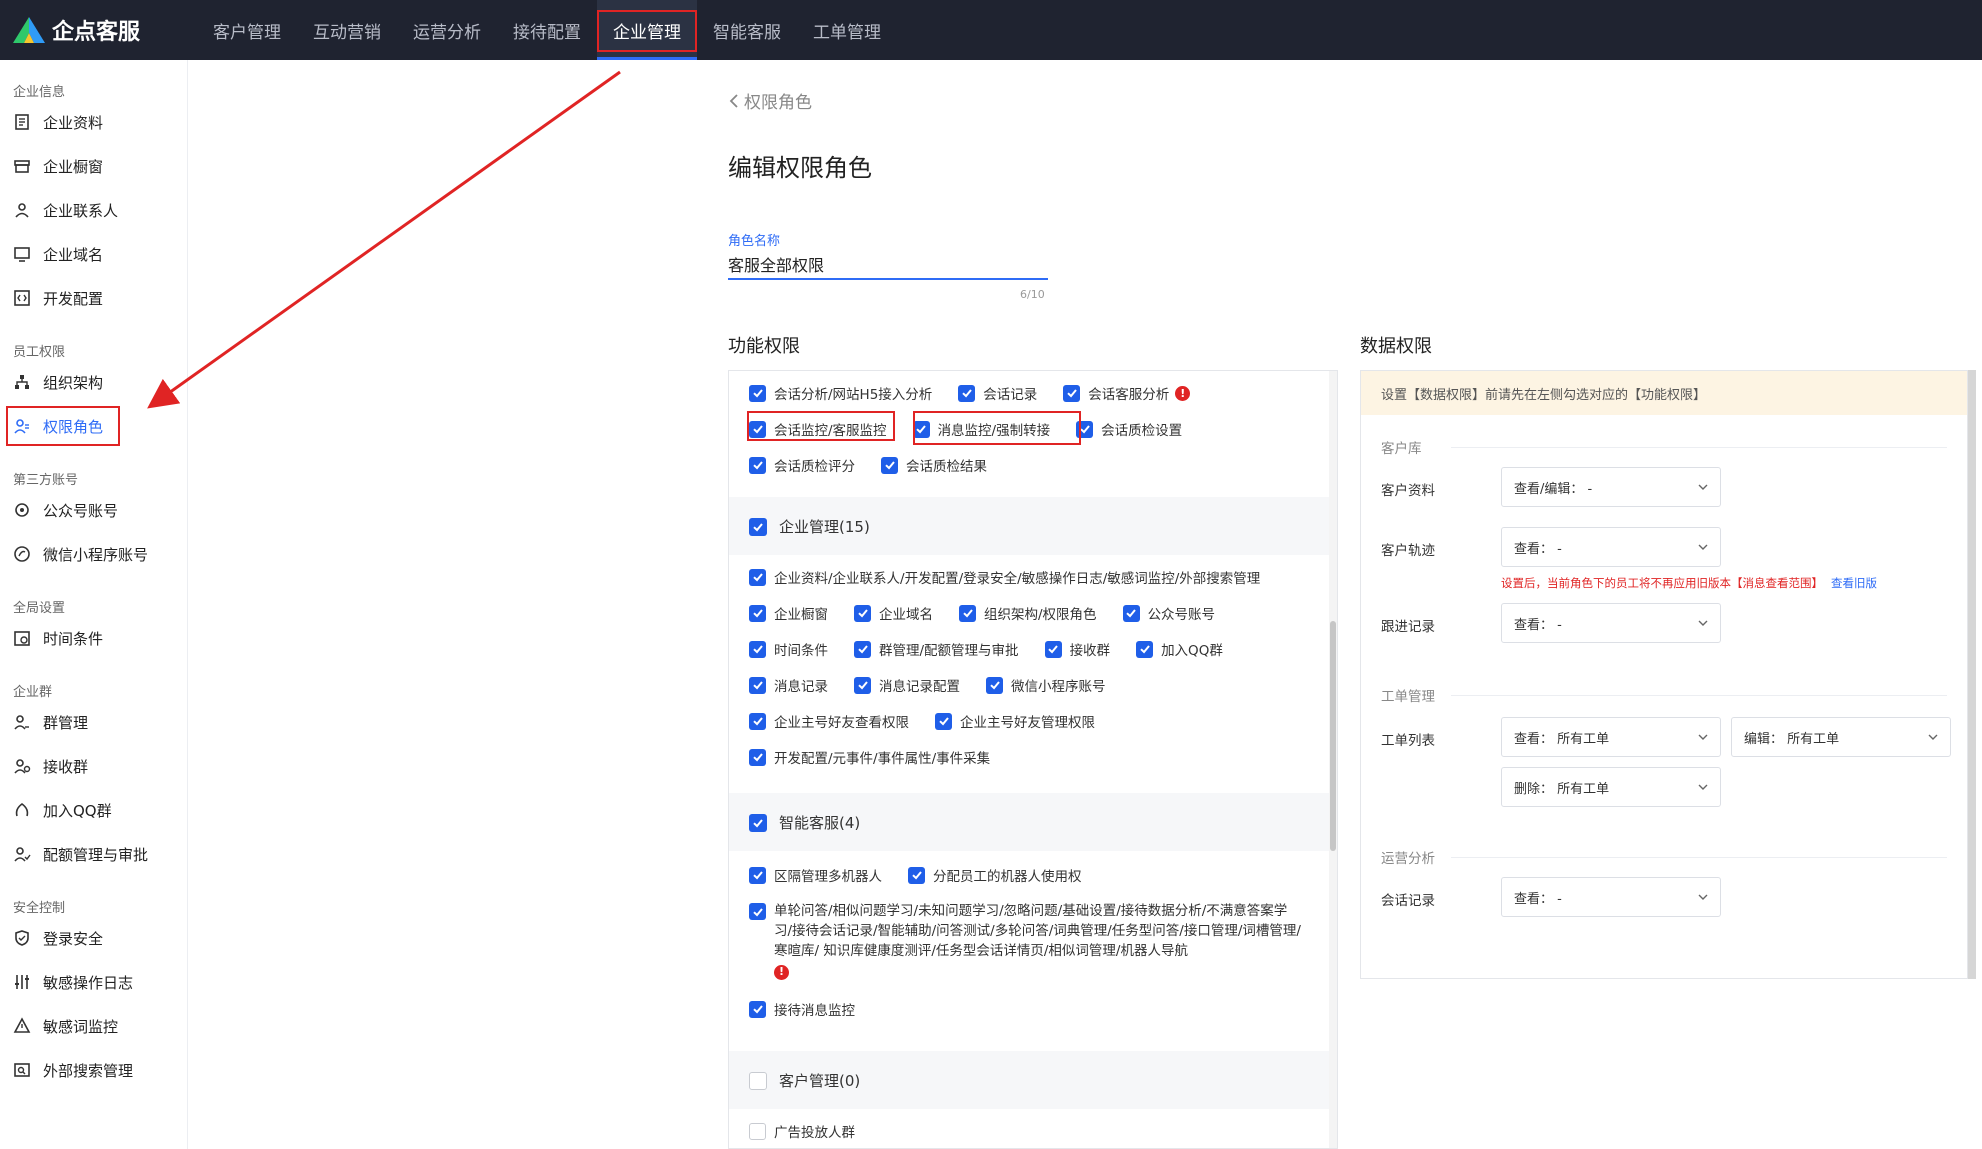 The height and width of the screenshot is (1149, 1982). I want to click on app-logo: 企点客服, so click(104, 30).